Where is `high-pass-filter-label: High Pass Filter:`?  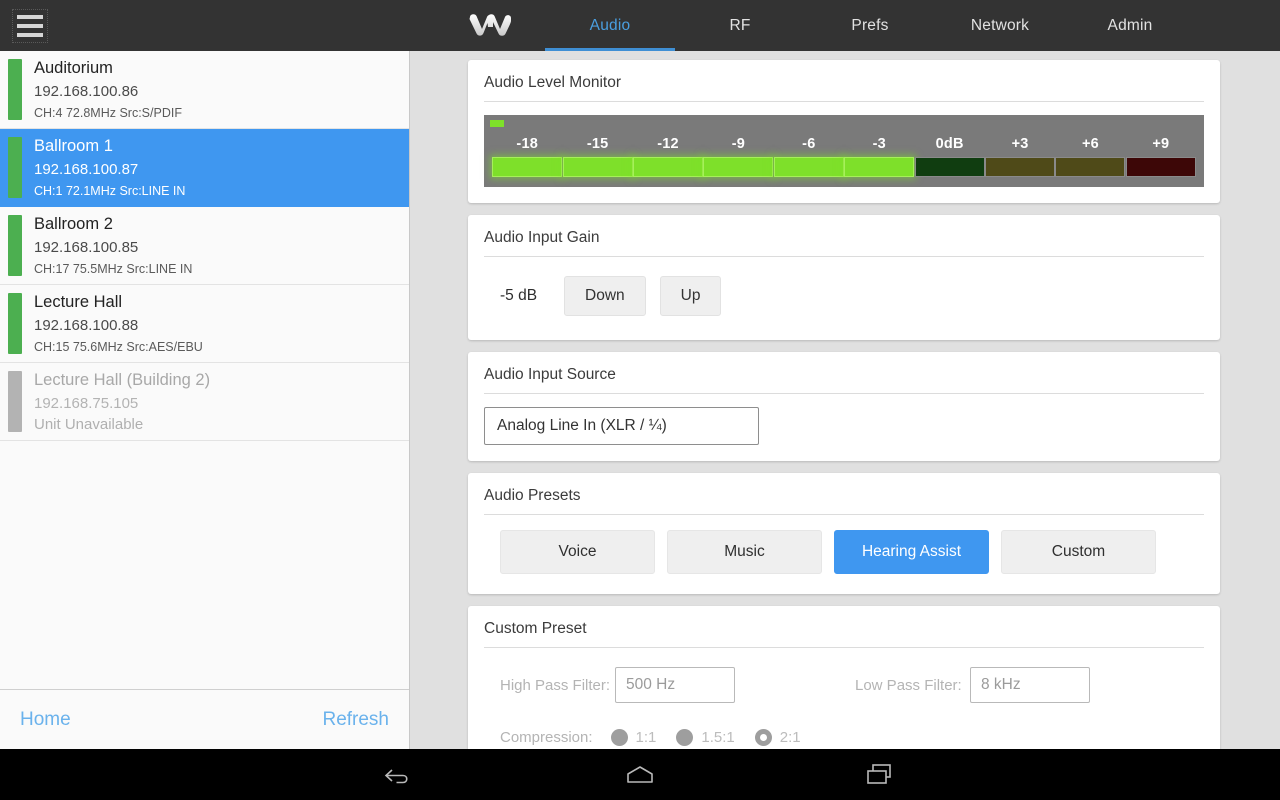
high-pass-filter-label: High Pass Filter: is located at coordinates (555, 685).